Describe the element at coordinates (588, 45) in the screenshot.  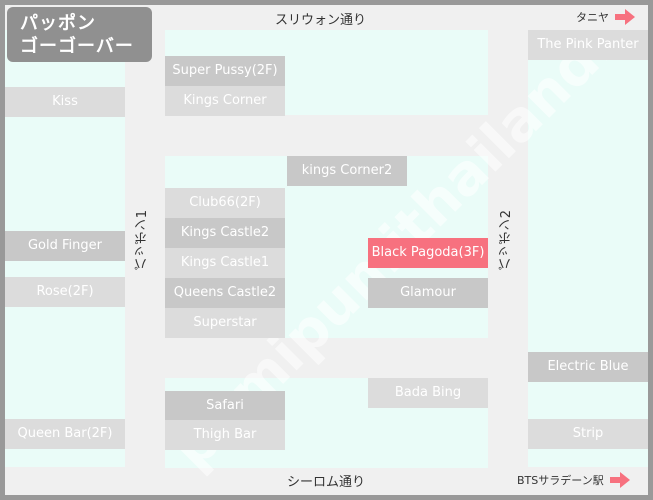
I see `shop-pink-panter: The Pink Panter` at that location.